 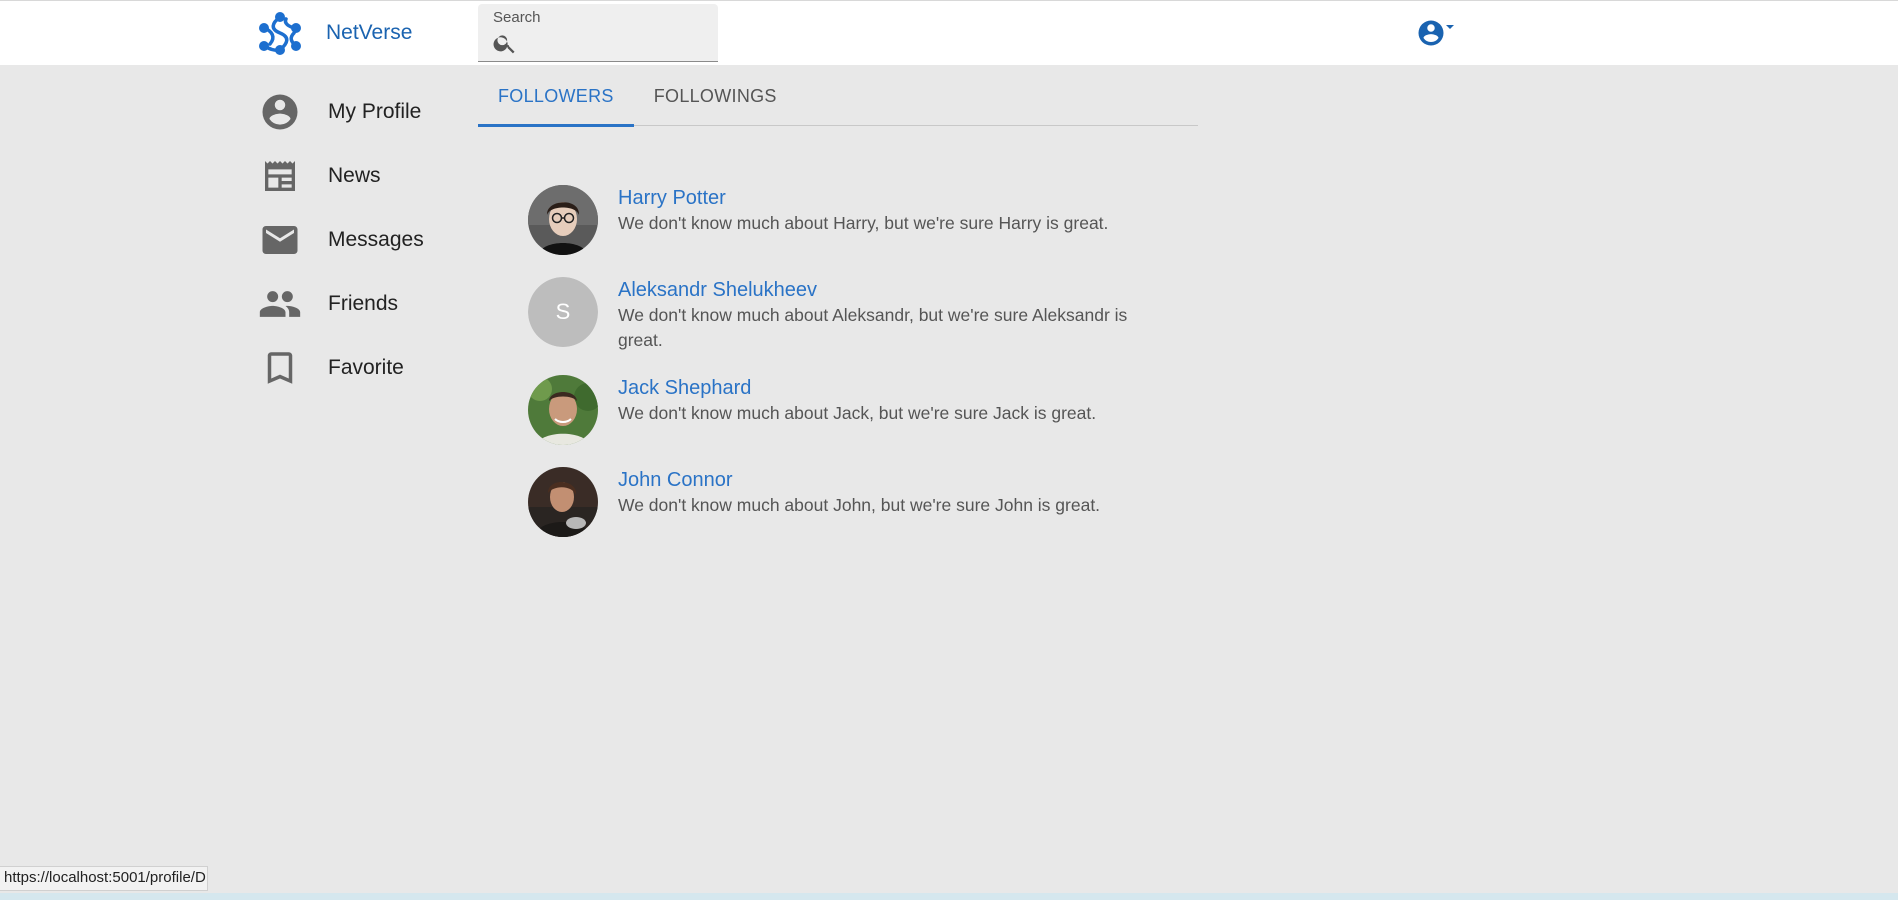 I want to click on sidebar-item-label: Messages, so click(x=376, y=239).